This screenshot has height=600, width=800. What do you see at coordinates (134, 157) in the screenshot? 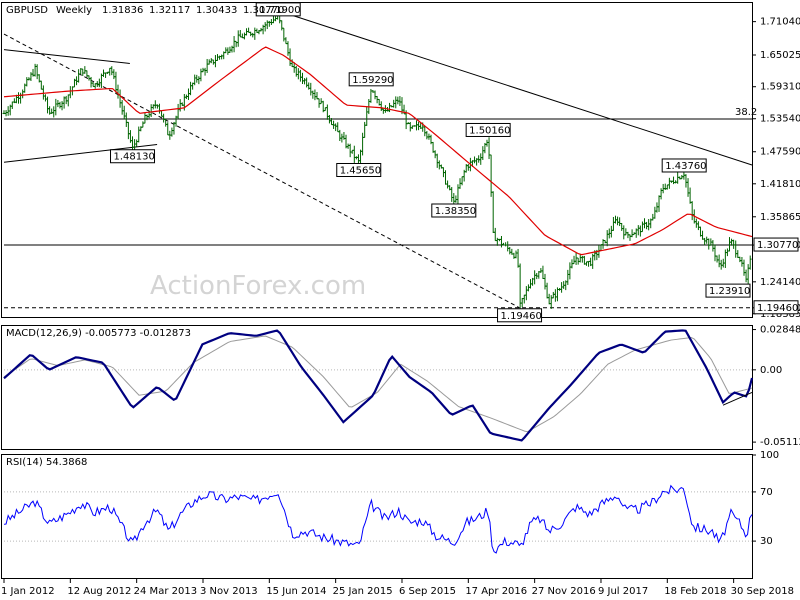
I see `price-level-label: 1.48130` at bounding box center [134, 157].